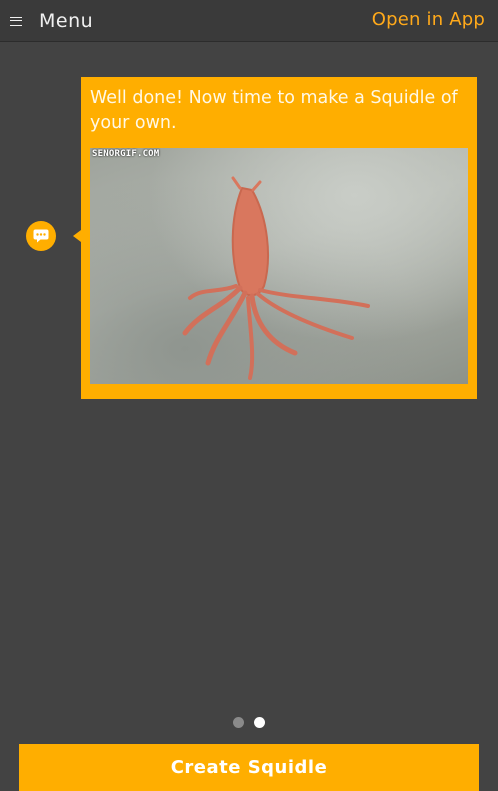 The width and height of the screenshot is (498, 791). Describe the element at coordinates (77, 236) in the screenshot. I see `message-pointer` at that location.